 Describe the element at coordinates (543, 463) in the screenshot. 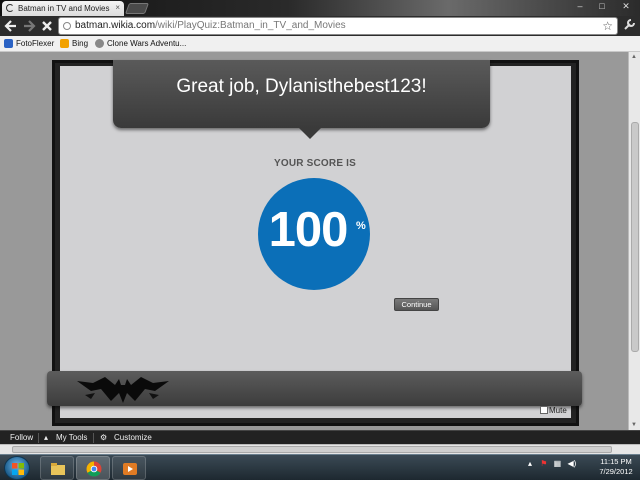

I see `flag-icon: ⚑` at that location.